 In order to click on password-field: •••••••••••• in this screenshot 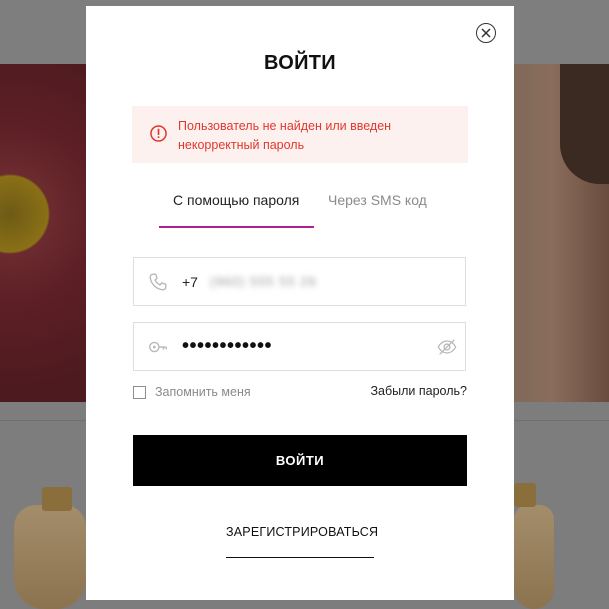, I will do `click(299, 346)`.